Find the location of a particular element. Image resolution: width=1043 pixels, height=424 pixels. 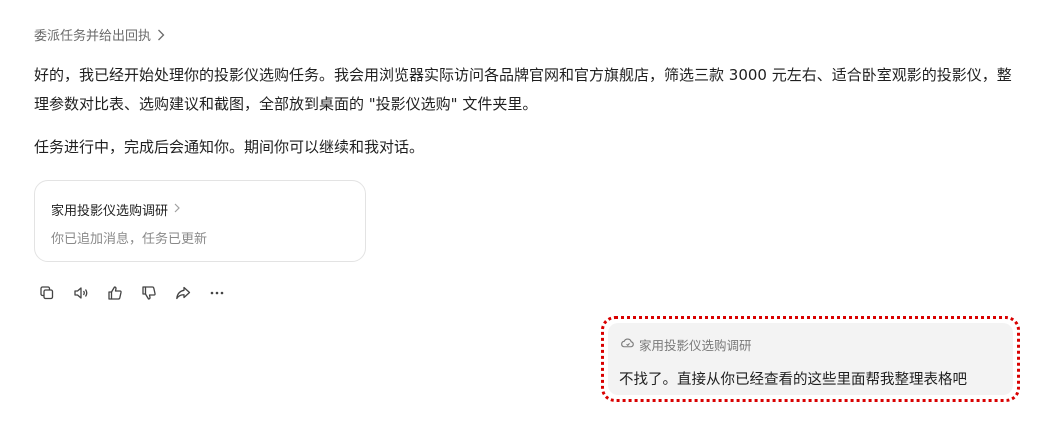

assistant-message-paragraph: 任务进行中，完成后会通知你。期间你可以继续和我对话。 is located at coordinates (229, 147).